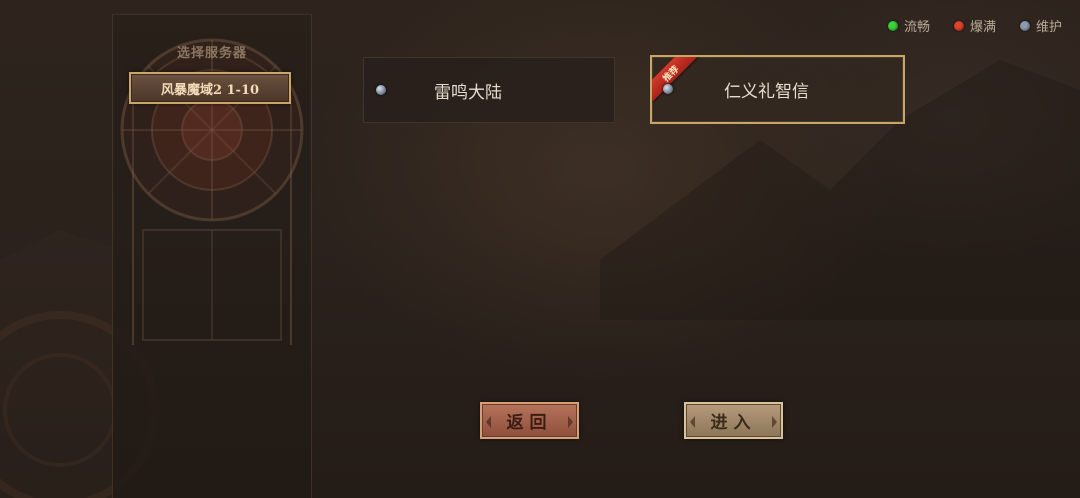  I want to click on enter-button-label: 进入, so click(733, 423).